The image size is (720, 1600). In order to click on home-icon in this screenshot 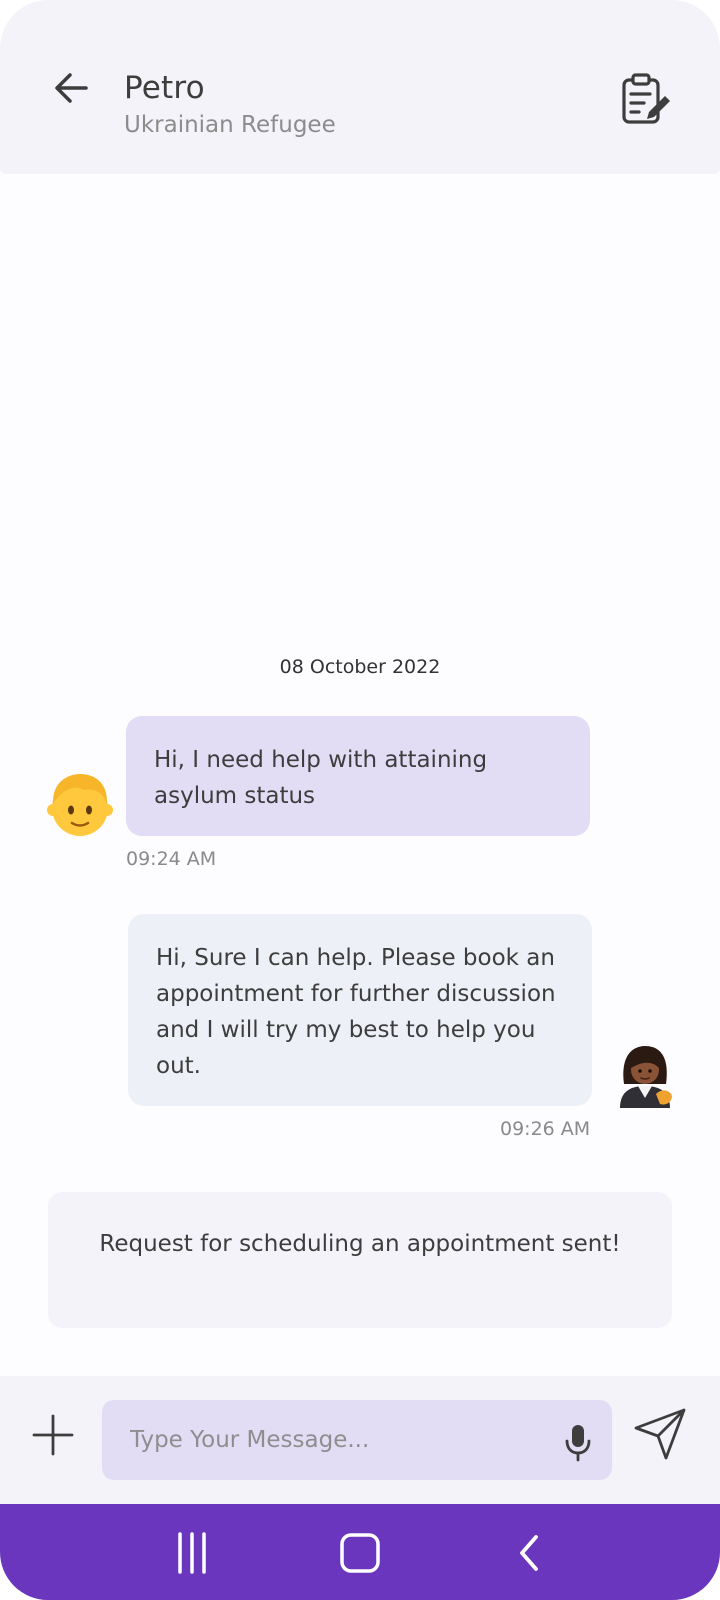, I will do `click(360, 1553)`.